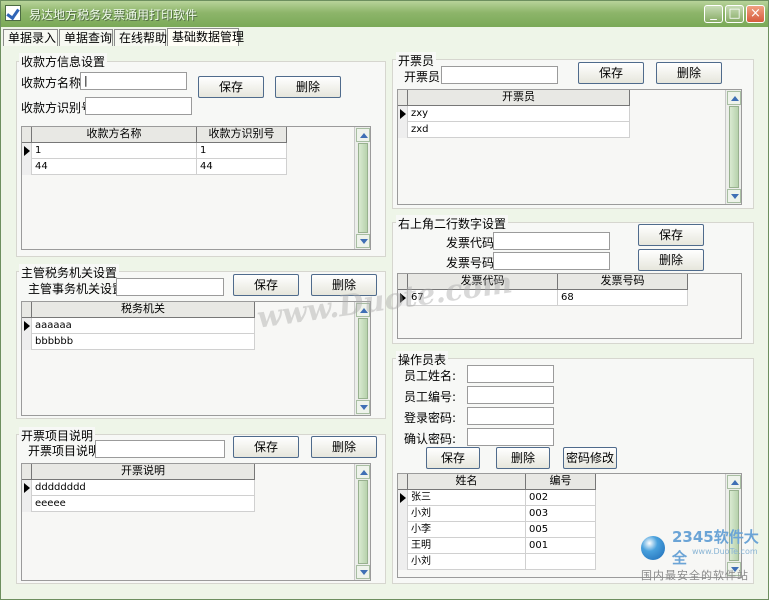 The image size is (769, 600). What do you see at coordinates (160, 449) in the screenshot?
I see `invoice-item-input` at bounding box center [160, 449].